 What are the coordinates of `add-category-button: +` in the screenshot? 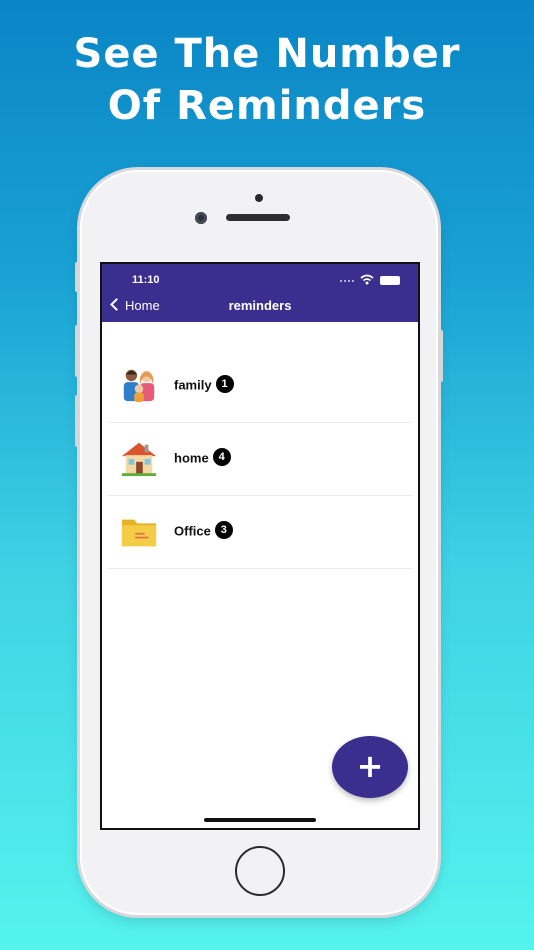 It's located at (370, 767).